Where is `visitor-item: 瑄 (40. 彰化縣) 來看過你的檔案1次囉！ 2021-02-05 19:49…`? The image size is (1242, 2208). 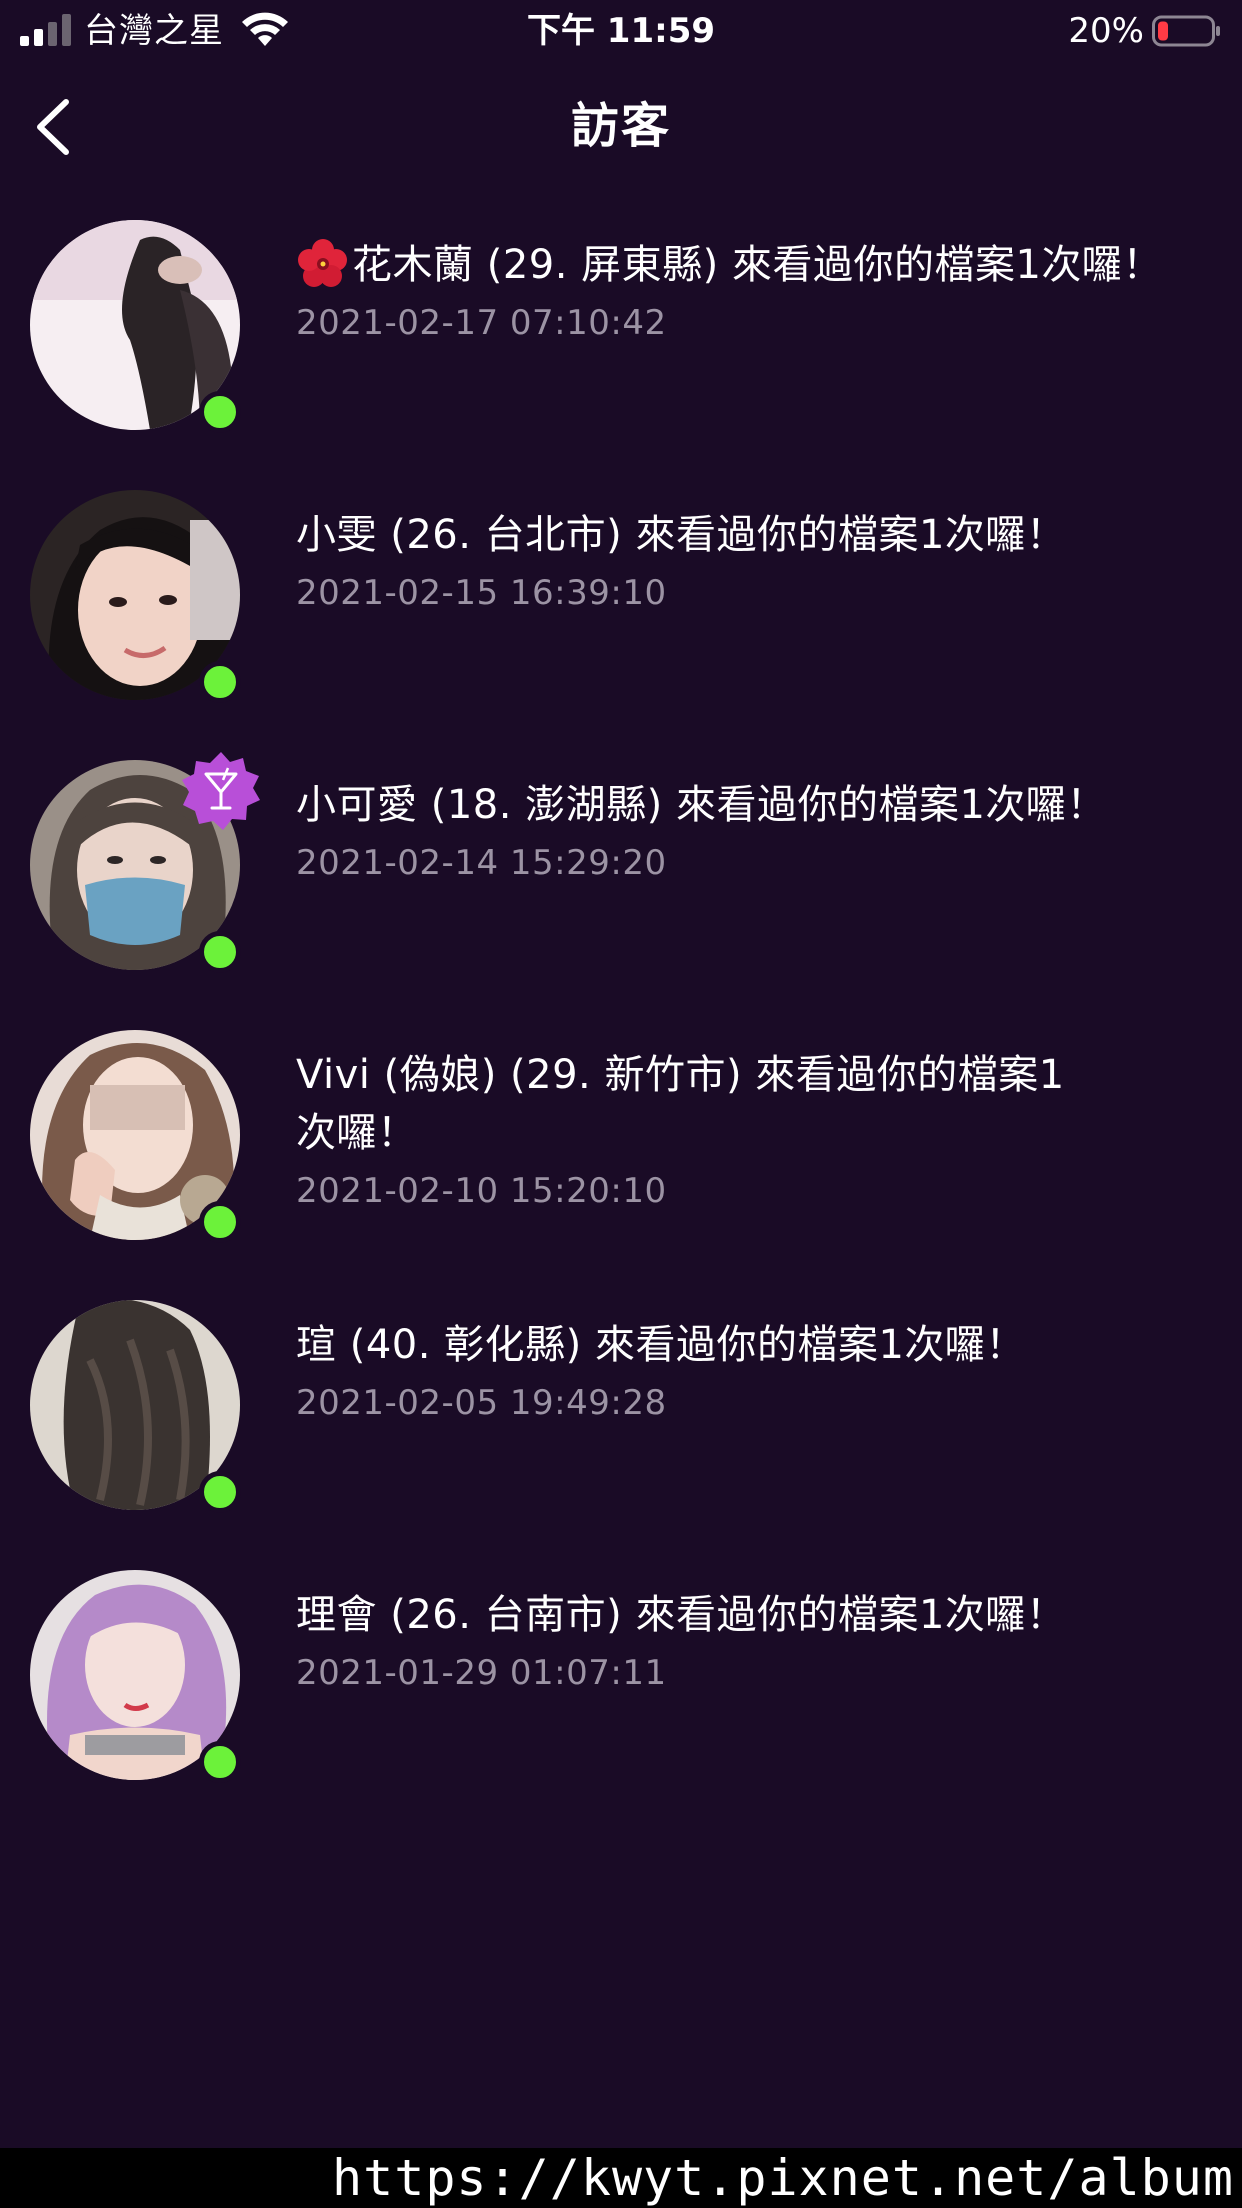 visitor-item: 瑄 (40. 彰化縣) 來看過你的檔案1次囉！ 2021-02-05 19:49… is located at coordinates (621, 1425).